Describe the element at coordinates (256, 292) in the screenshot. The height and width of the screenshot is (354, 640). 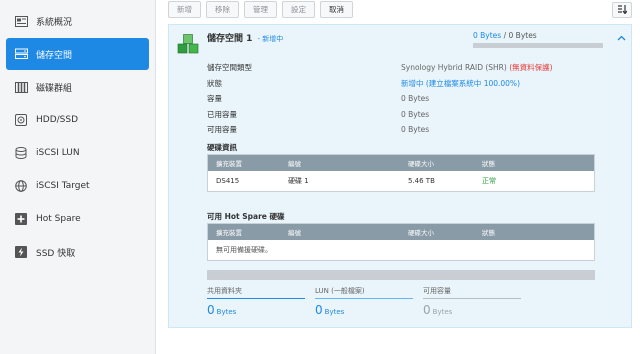
I see `stat-label: 共用資料夾` at that location.